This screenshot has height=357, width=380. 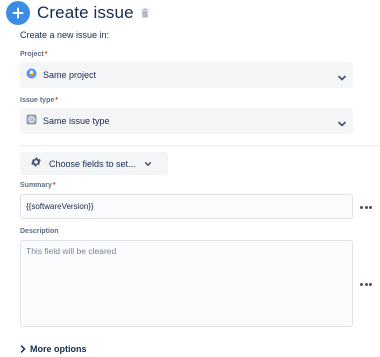 What do you see at coordinates (36, 164) in the screenshot?
I see `gear-icon` at bounding box center [36, 164].